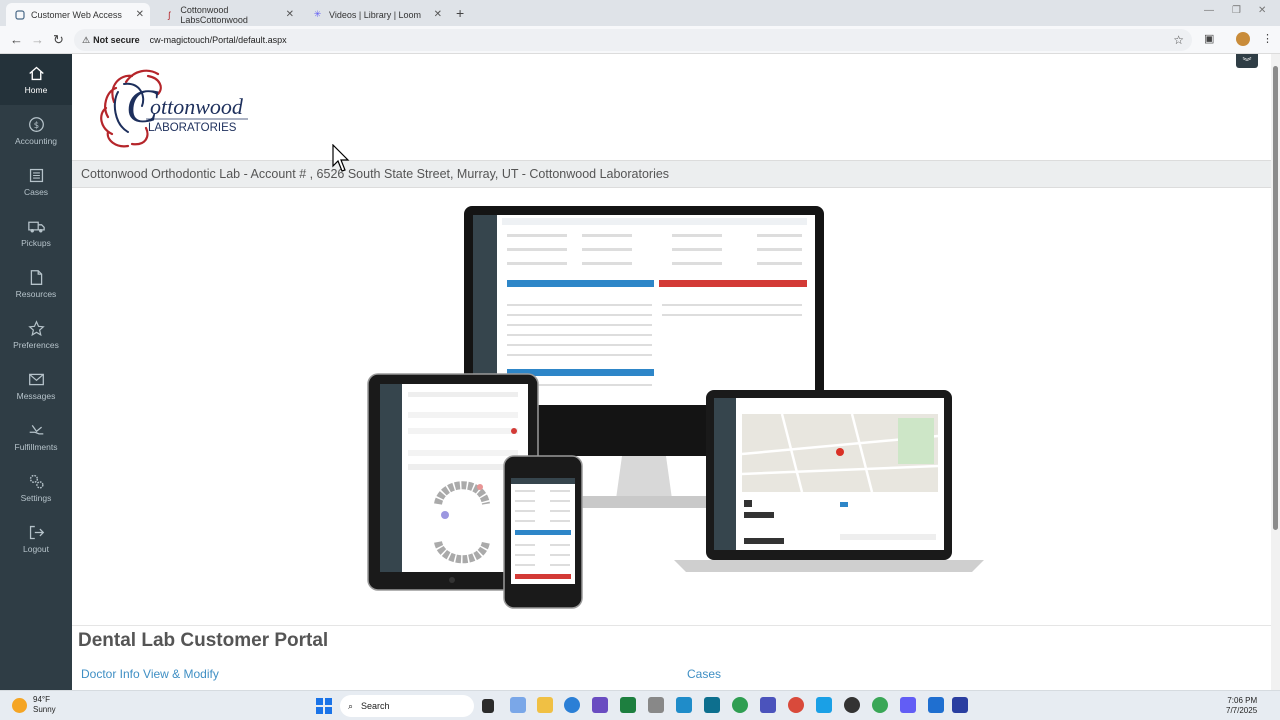 This screenshot has width=1280, height=720. Describe the element at coordinates (1178, 40) in the screenshot. I see `bookmark-star-icon: ☆` at that location.